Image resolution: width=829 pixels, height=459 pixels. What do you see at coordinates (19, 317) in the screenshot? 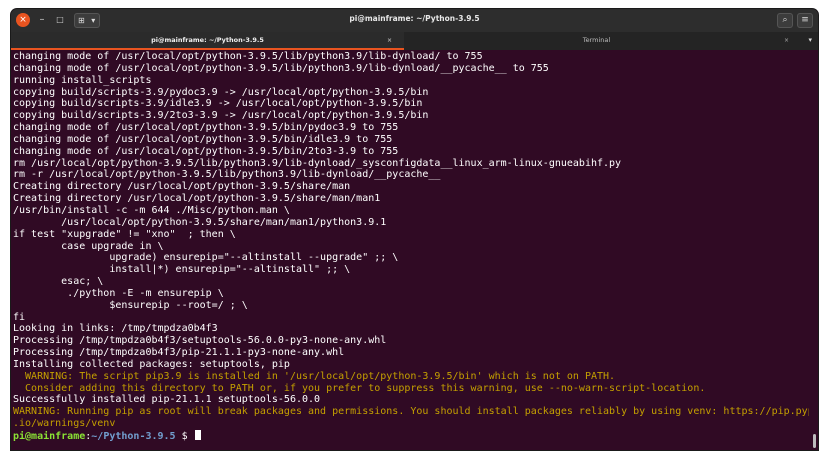
I see `terminal-line: fi` at bounding box center [19, 317].